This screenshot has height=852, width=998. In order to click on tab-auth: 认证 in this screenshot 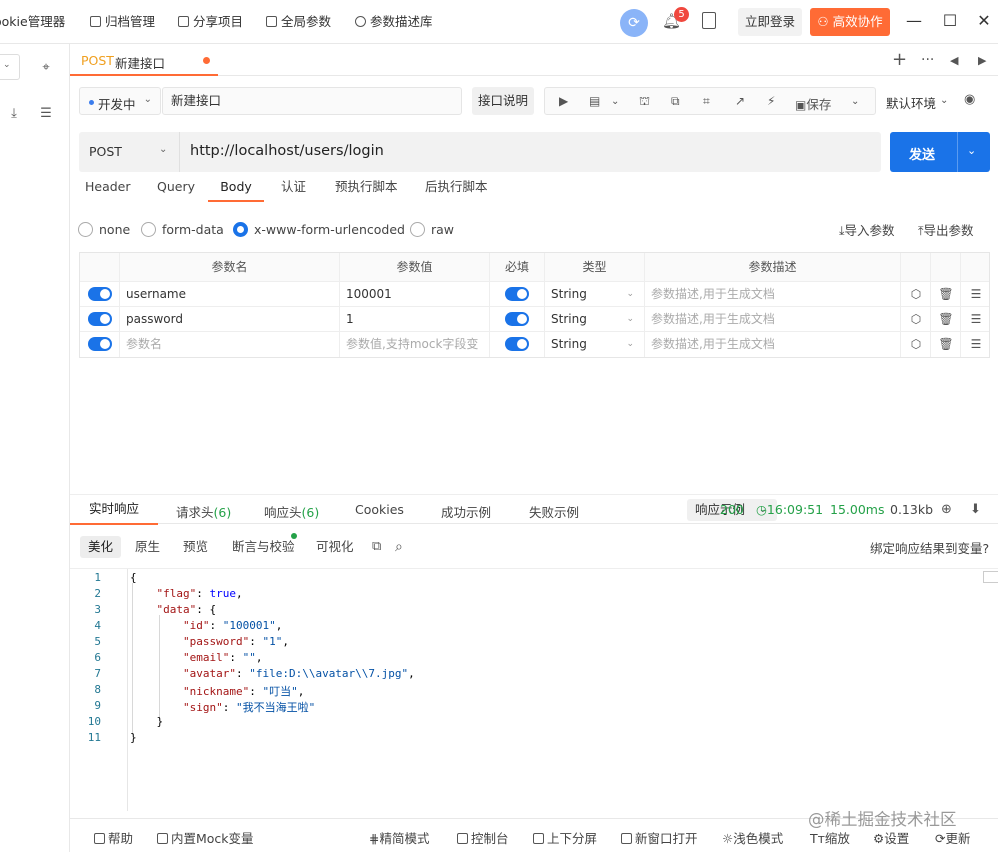, I will do `click(293, 190)`.